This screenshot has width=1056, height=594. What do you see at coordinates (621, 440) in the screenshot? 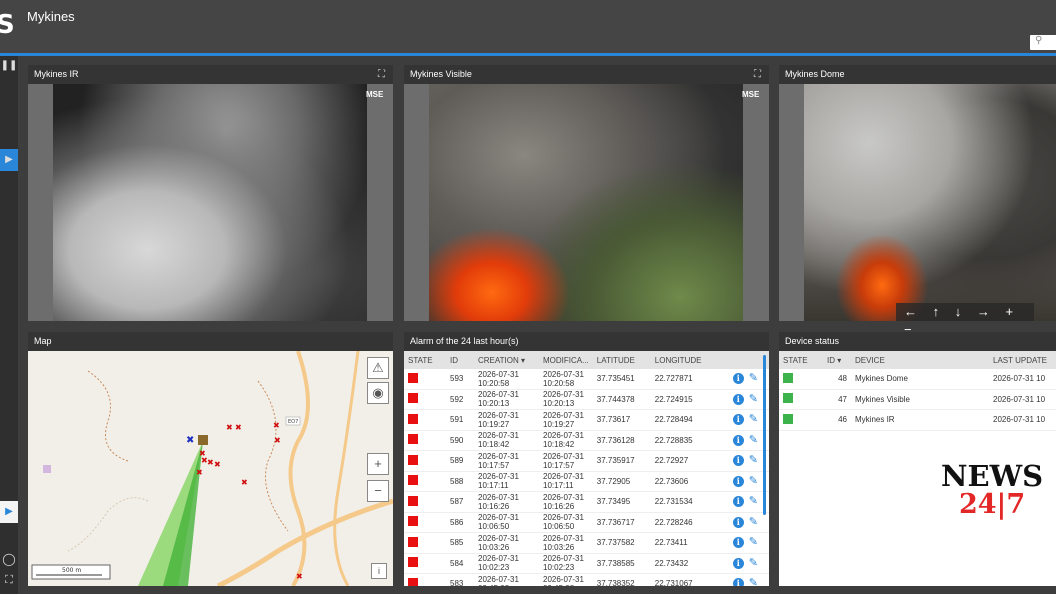
I see `latitude-cell: 37.736128` at bounding box center [621, 440].